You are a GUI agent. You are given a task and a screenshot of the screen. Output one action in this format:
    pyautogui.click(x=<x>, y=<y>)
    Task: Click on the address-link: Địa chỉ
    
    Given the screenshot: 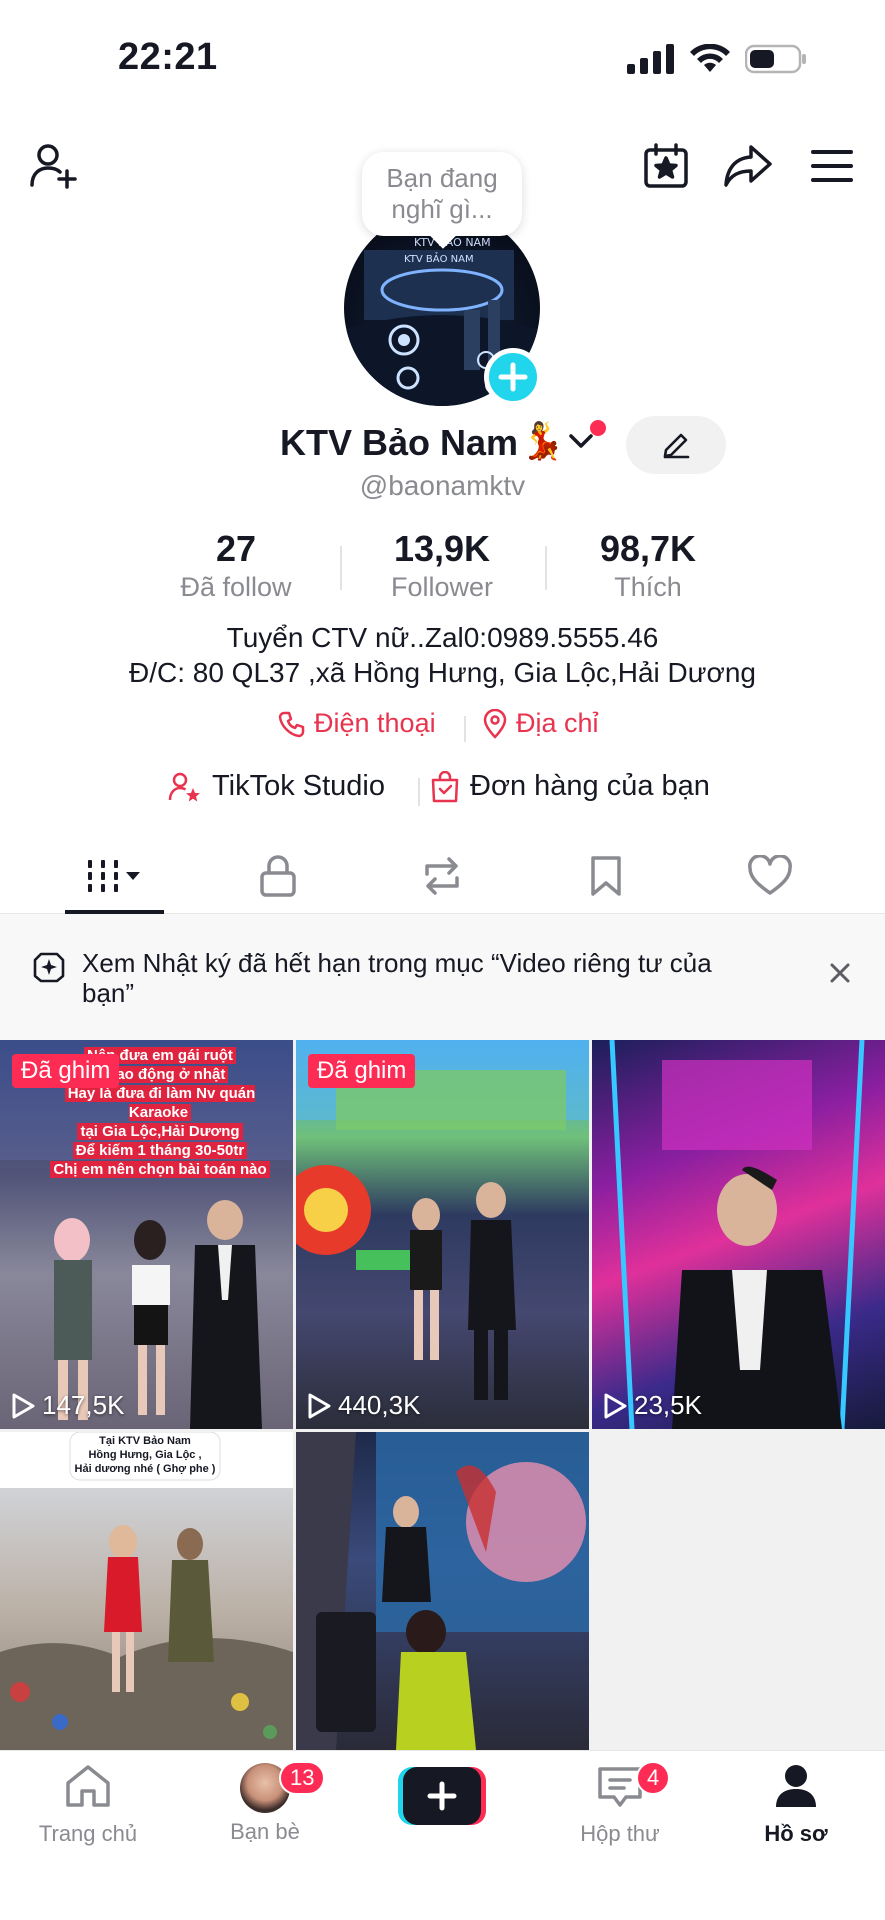 What is the action you would take?
    pyautogui.click(x=540, y=723)
    